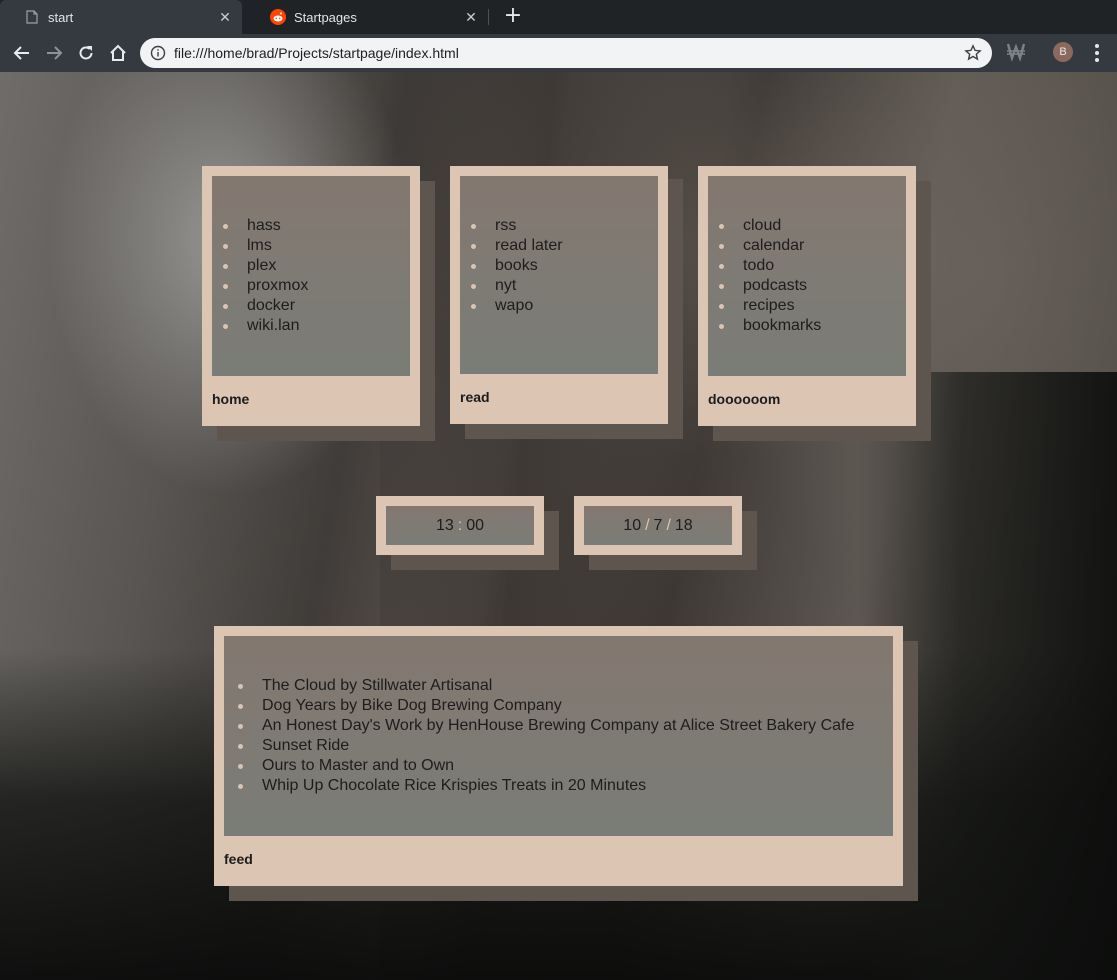 Image resolution: width=1117 pixels, height=980 pixels. Describe the element at coordinates (325, 17) in the screenshot. I see `tab-title: Startpages` at that location.